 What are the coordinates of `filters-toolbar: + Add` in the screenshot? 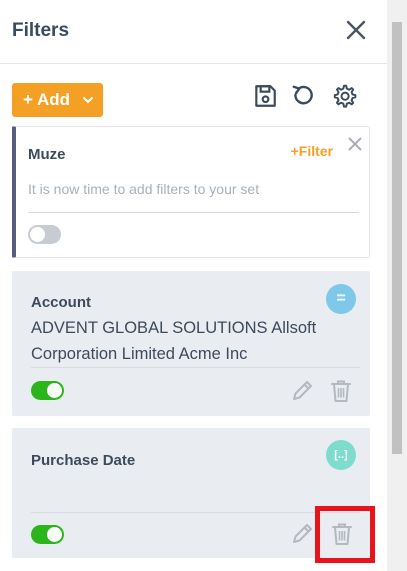 It's located at (193, 94).